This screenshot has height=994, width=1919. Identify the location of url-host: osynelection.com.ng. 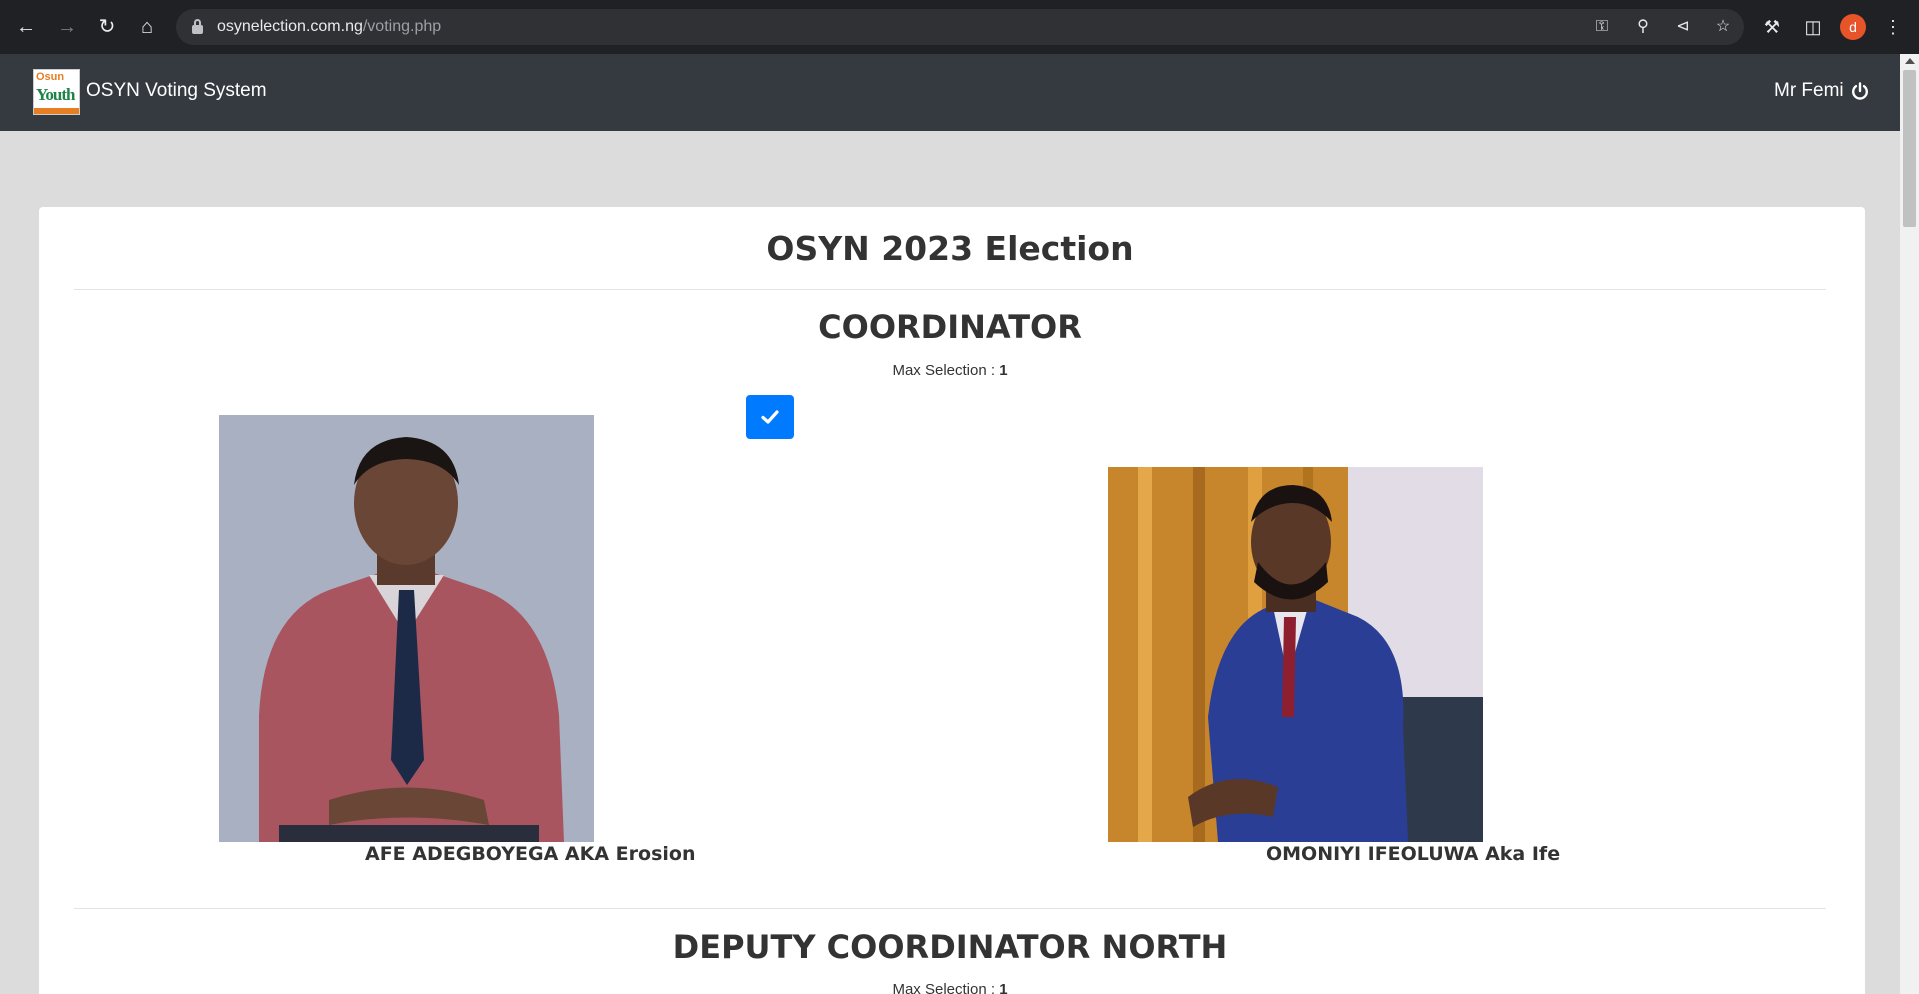
(290, 26).